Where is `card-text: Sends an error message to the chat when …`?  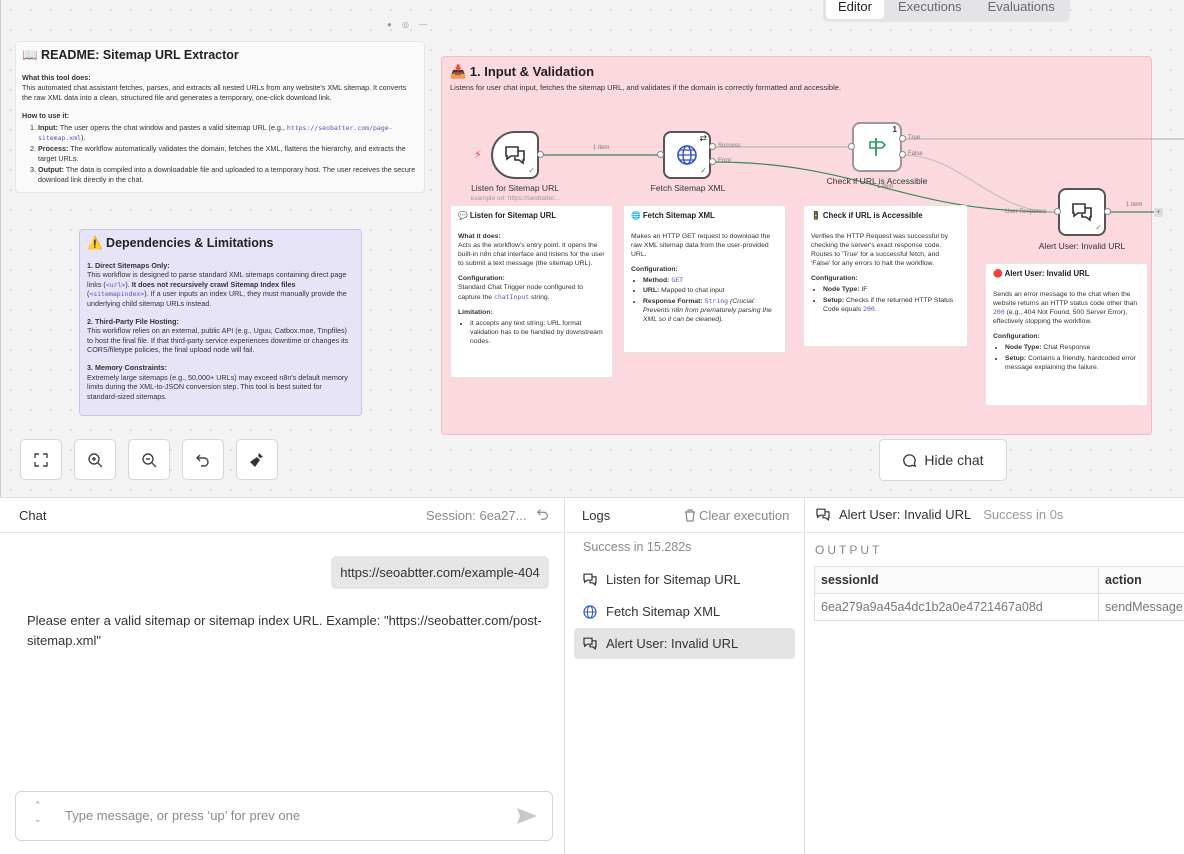
card-text: Sends an error message to the chat when … is located at coordinates (1065, 308).